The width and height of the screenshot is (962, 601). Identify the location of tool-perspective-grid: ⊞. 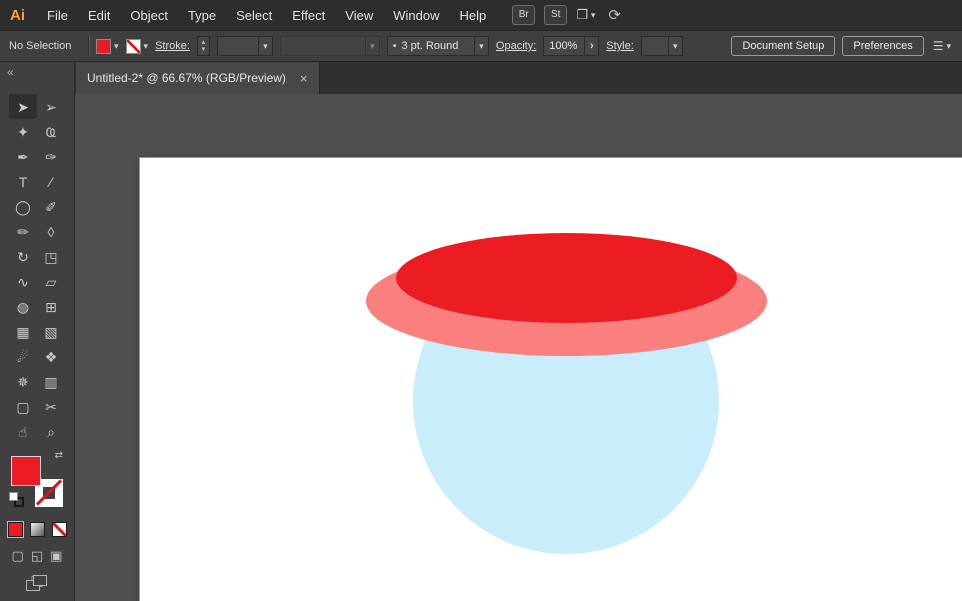
(51, 306).